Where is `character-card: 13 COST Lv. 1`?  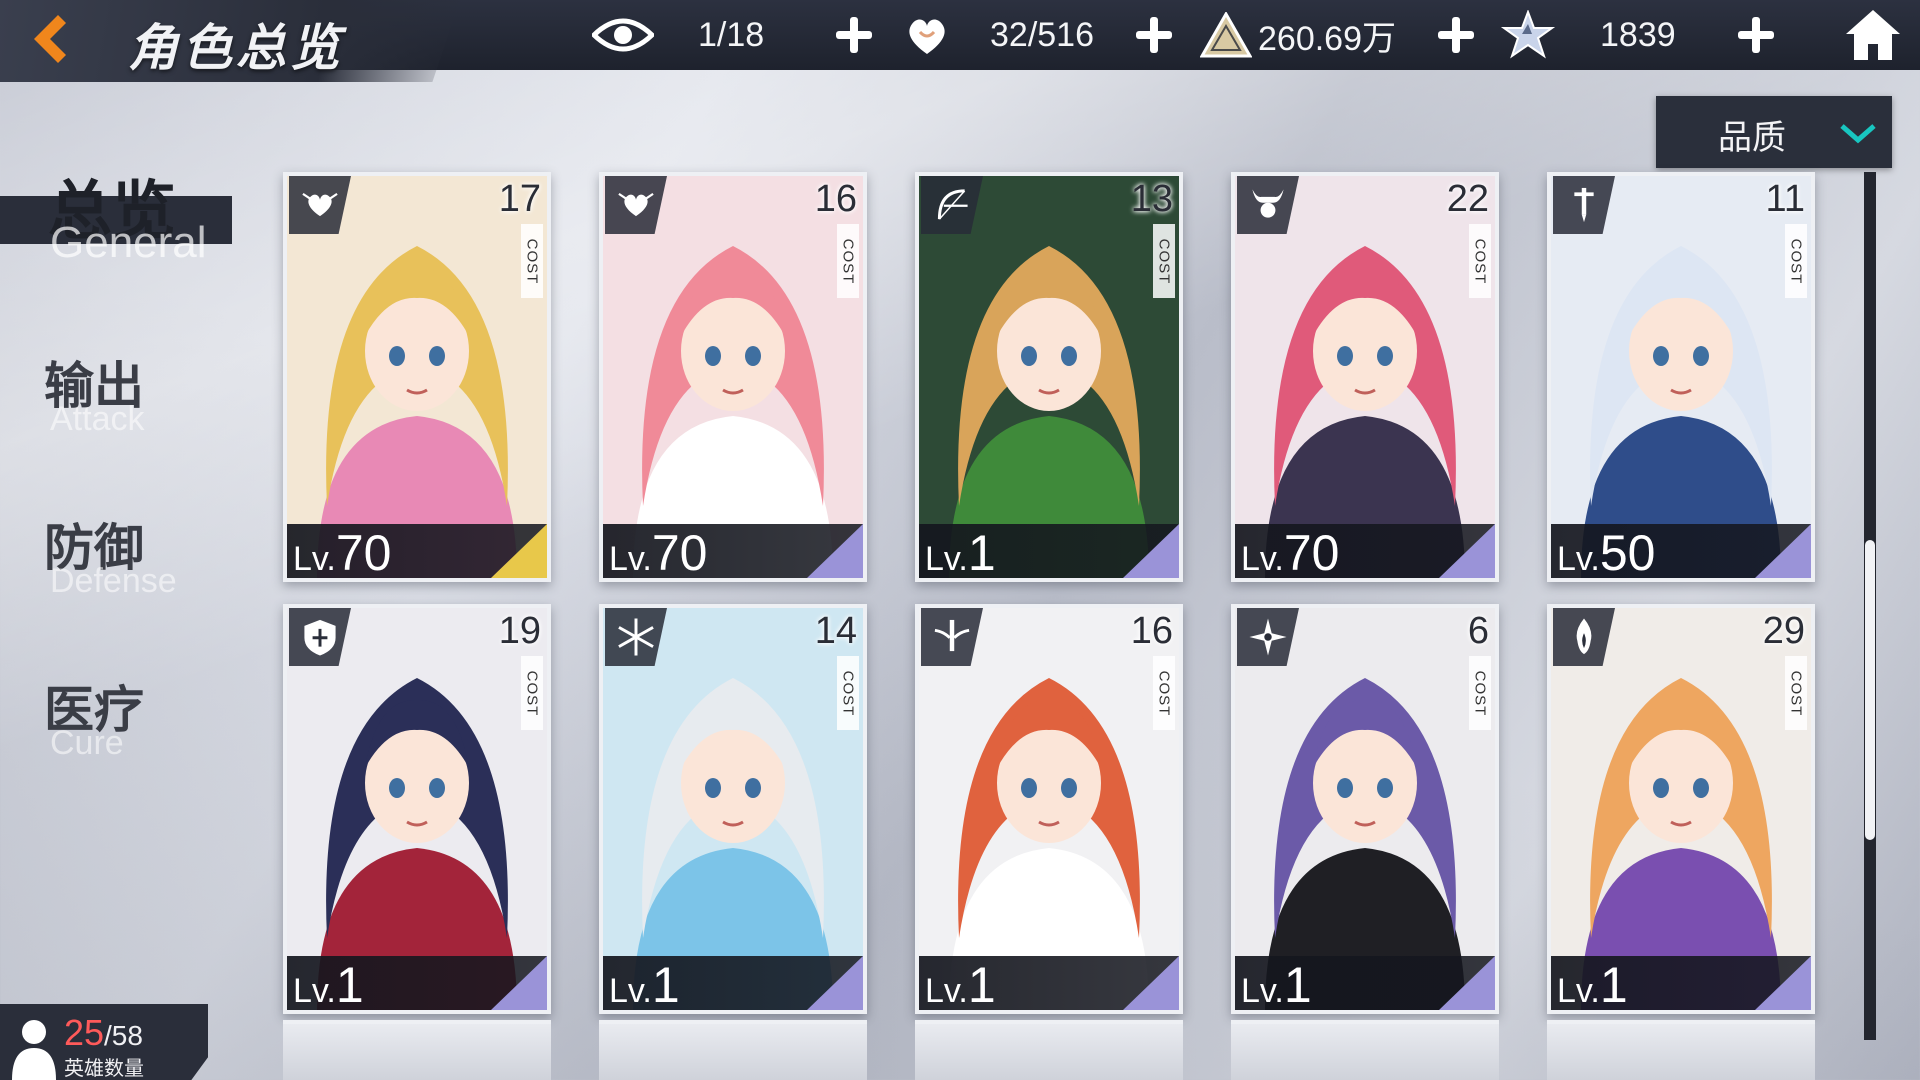 character-card: 13 COST Lv. 1 is located at coordinates (1049, 377).